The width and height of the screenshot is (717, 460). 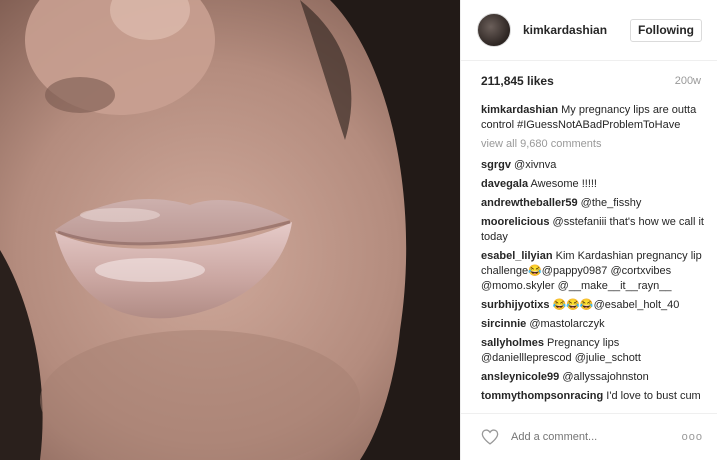 I want to click on caption-username: kimkardashian, so click(x=519, y=110).